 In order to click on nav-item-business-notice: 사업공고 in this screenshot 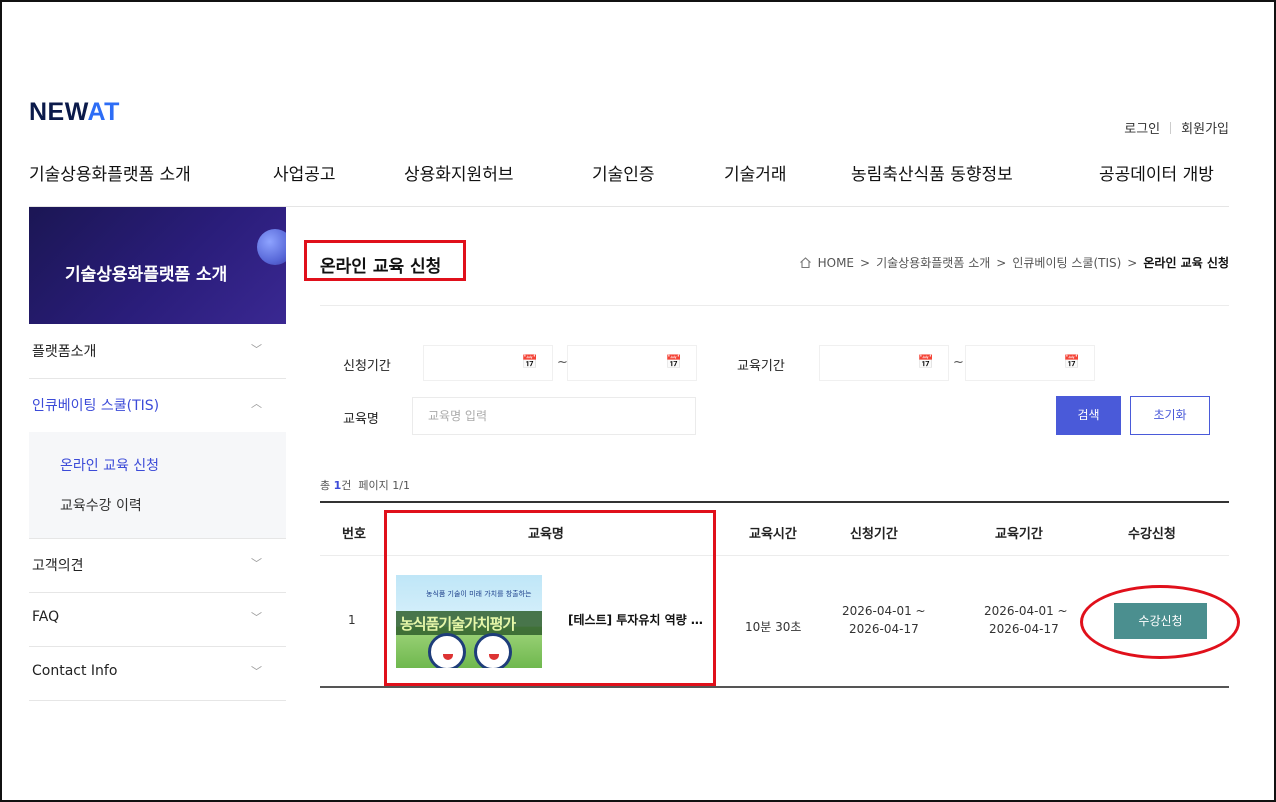, I will do `click(304, 172)`.